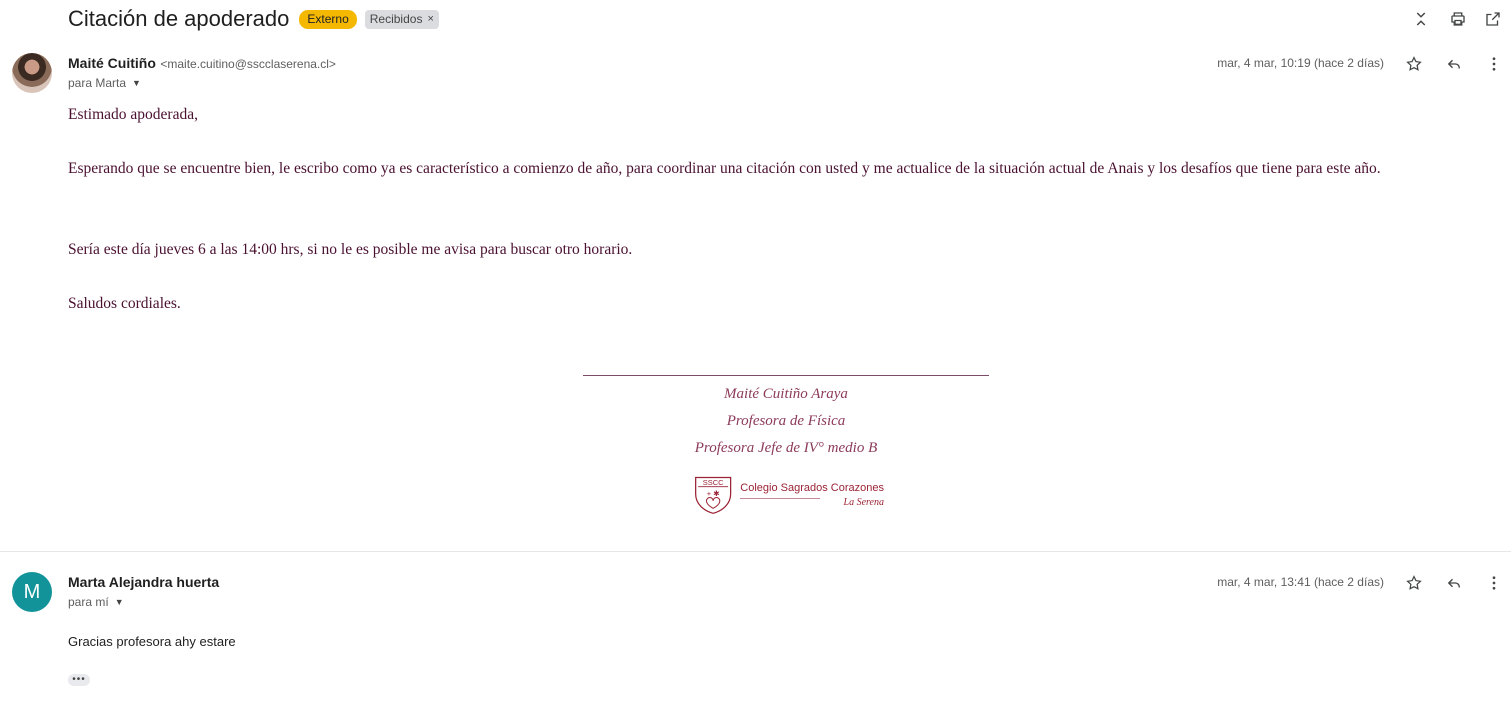 The height and width of the screenshot is (727, 1511). I want to click on logo-city: La Serena, so click(863, 502).